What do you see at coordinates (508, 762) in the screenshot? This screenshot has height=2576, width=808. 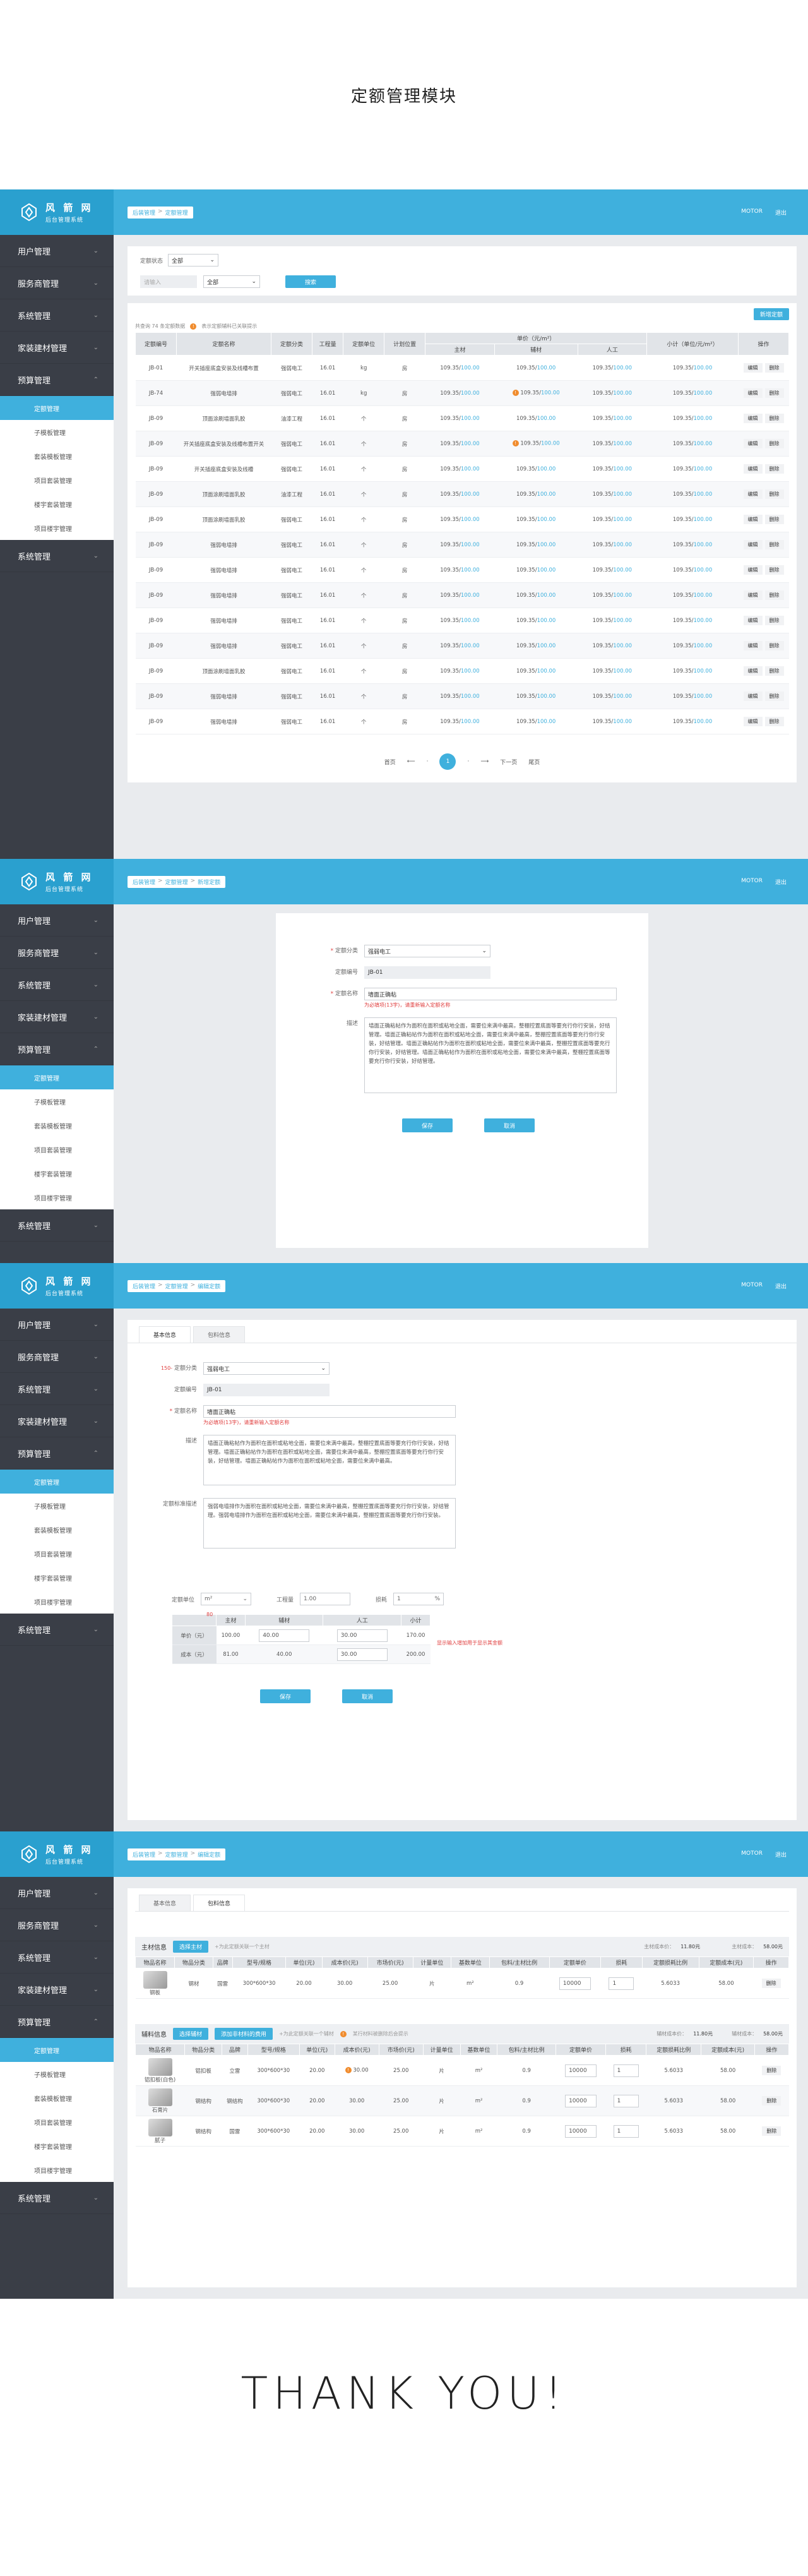 I see `next-page: 下一页` at bounding box center [508, 762].